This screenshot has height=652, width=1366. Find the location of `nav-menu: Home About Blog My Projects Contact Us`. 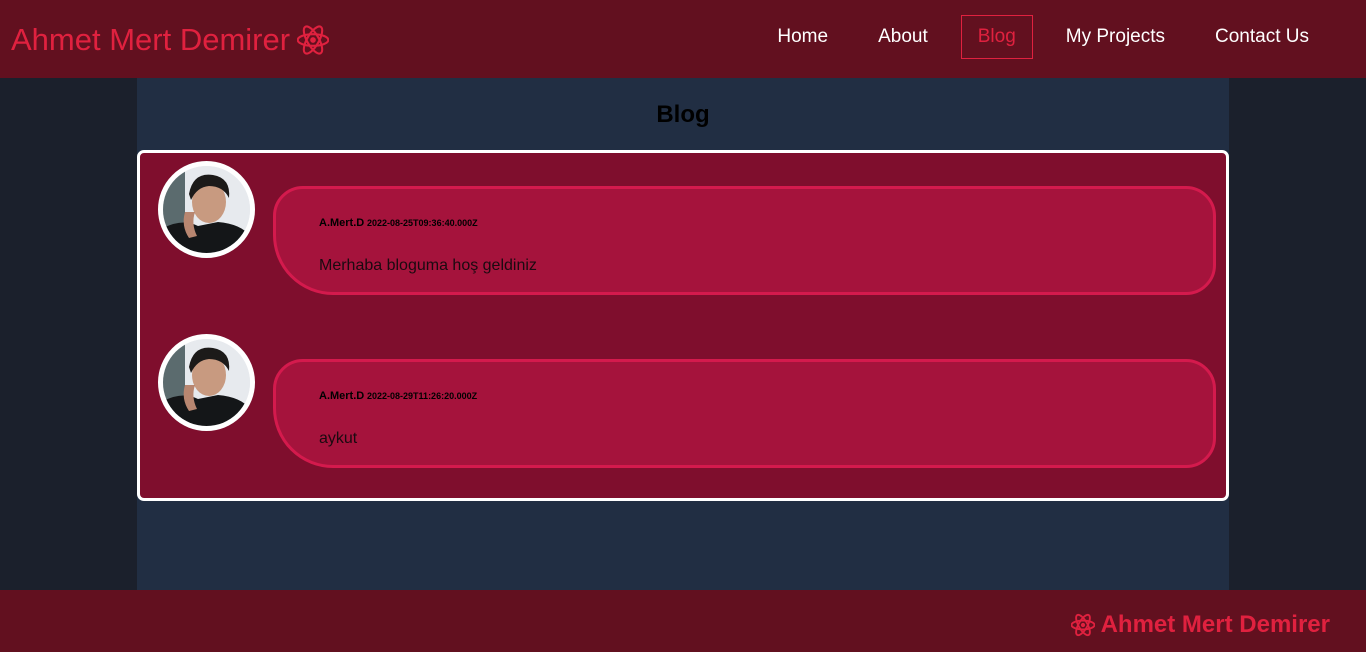

nav-menu: Home About Blog My Projects Contact Us is located at coordinates (1035, 37).